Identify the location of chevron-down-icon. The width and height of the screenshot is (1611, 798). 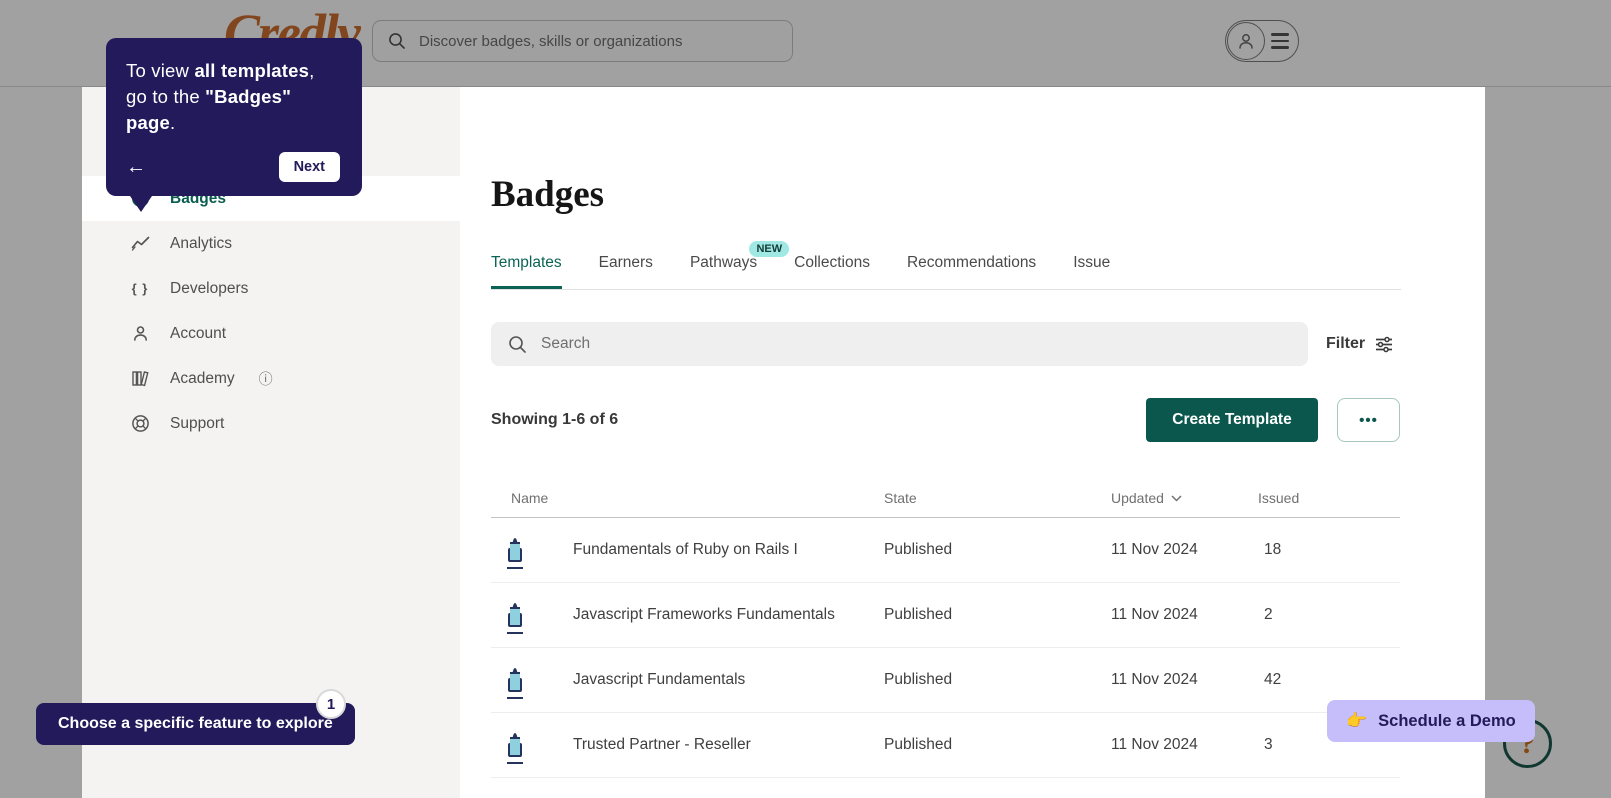
(1176, 498).